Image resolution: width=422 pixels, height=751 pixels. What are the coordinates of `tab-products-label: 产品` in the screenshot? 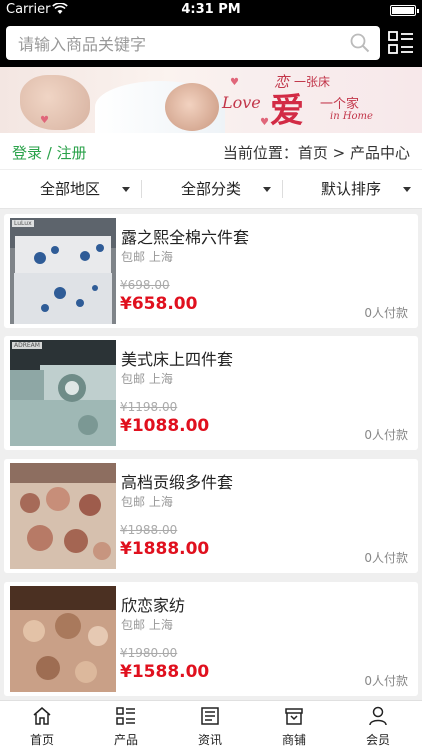 It's located at (125, 740).